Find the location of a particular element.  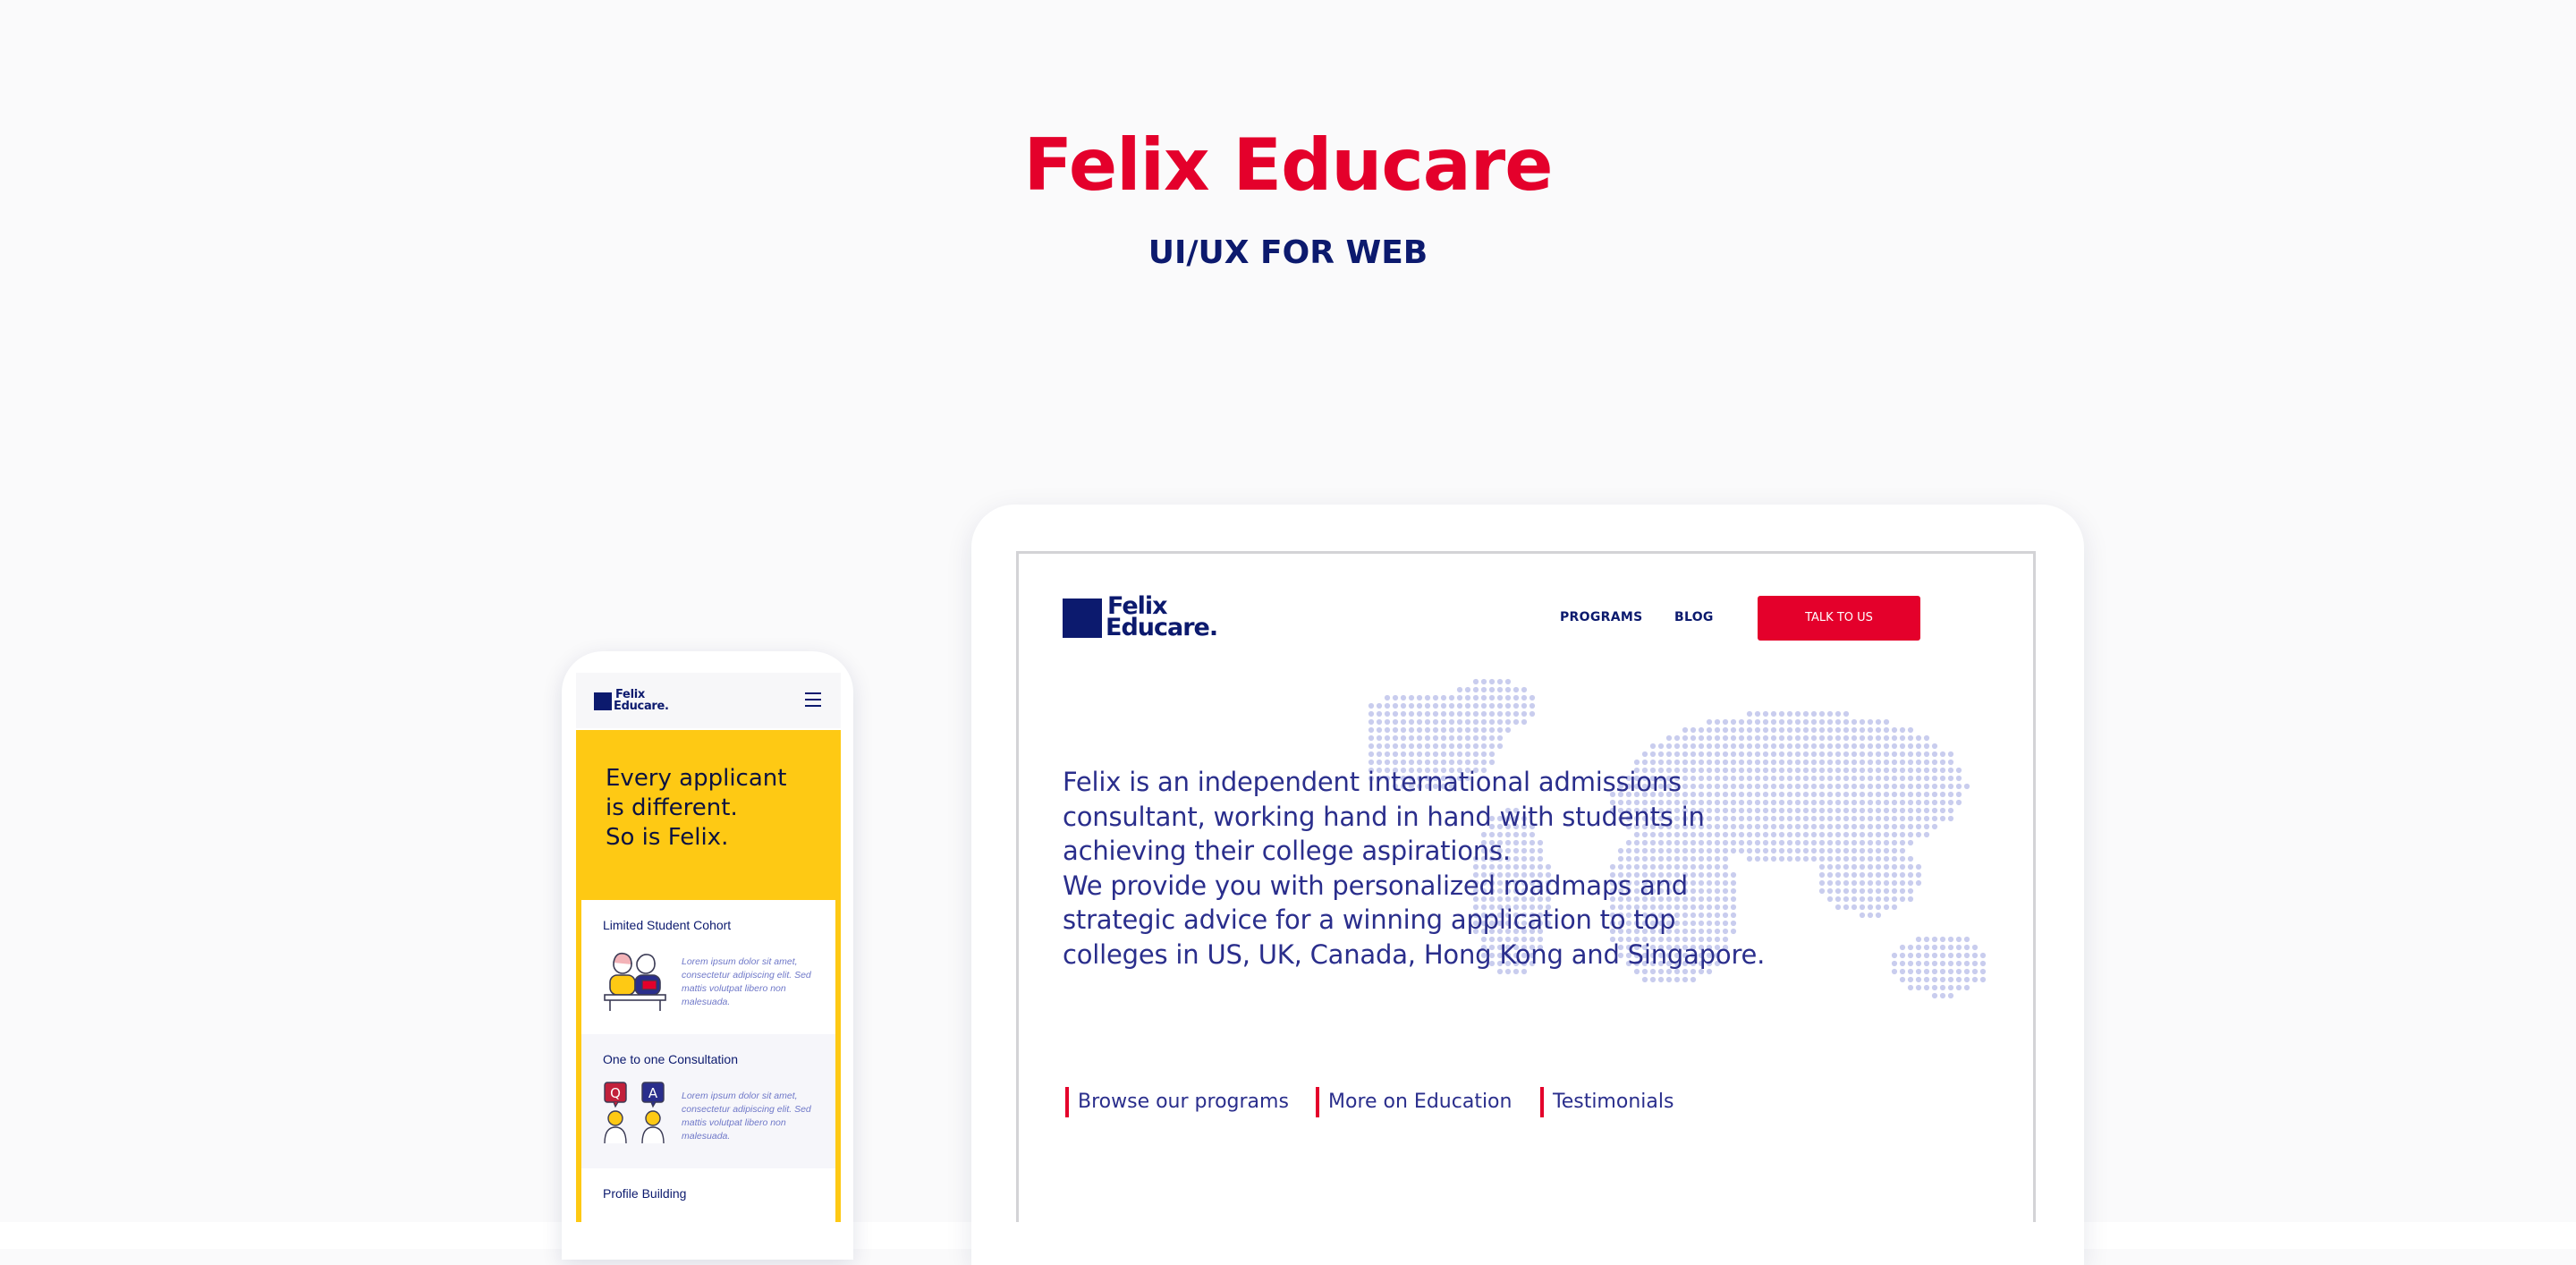

two-students-icon is located at coordinates (635, 981).